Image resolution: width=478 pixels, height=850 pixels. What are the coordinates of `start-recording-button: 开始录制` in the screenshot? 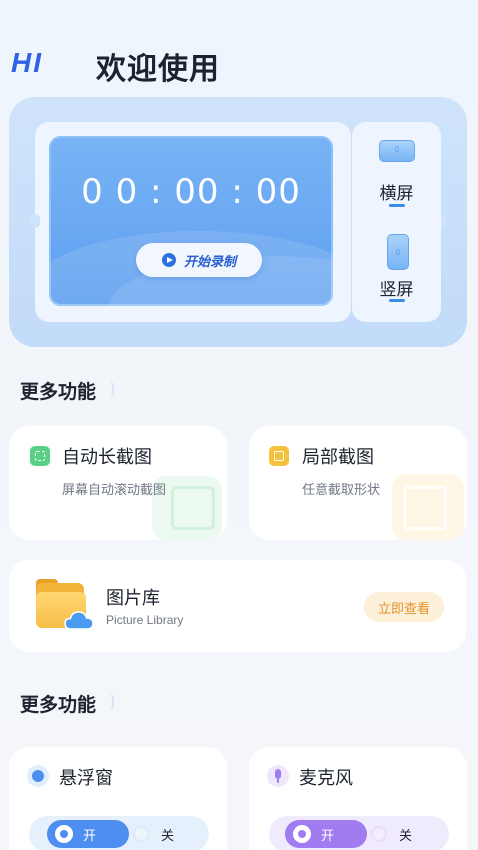 It's located at (199, 260).